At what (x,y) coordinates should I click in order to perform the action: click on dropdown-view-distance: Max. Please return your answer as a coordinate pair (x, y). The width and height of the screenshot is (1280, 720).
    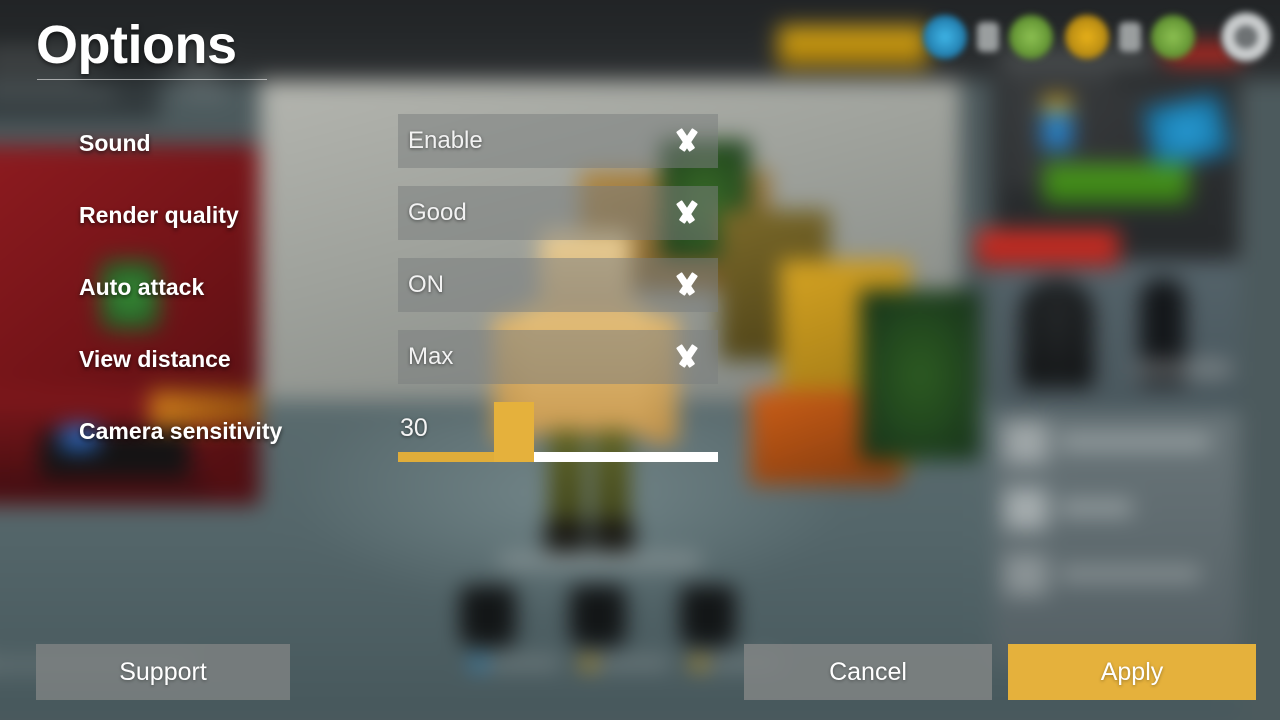
    Looking at the image, I should click on (558, 357).